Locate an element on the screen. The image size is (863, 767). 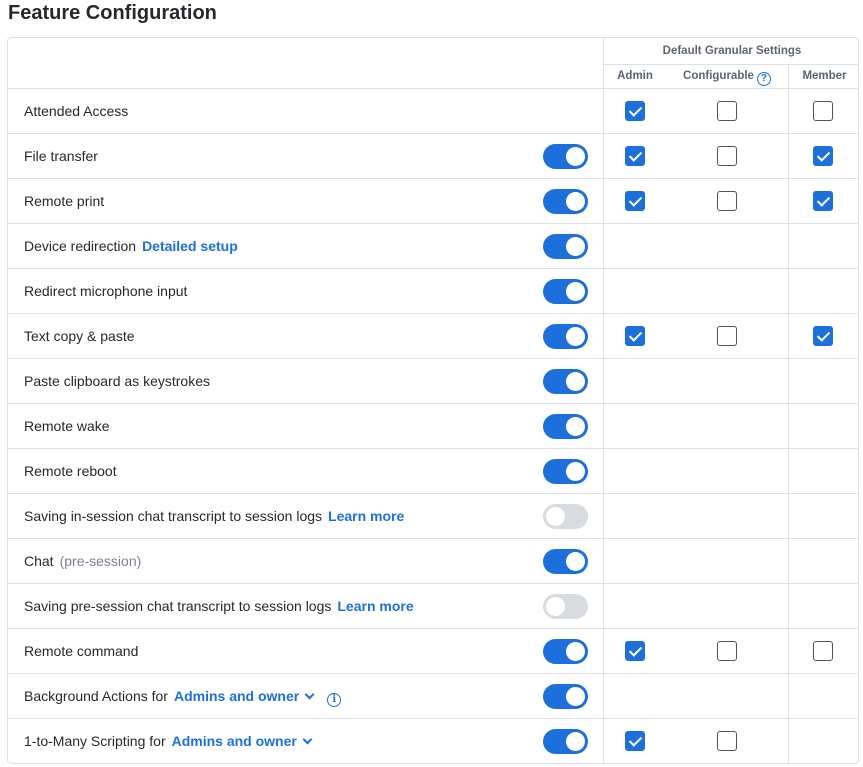
feature-name: Remote wake is located at coordinates (67, 426).